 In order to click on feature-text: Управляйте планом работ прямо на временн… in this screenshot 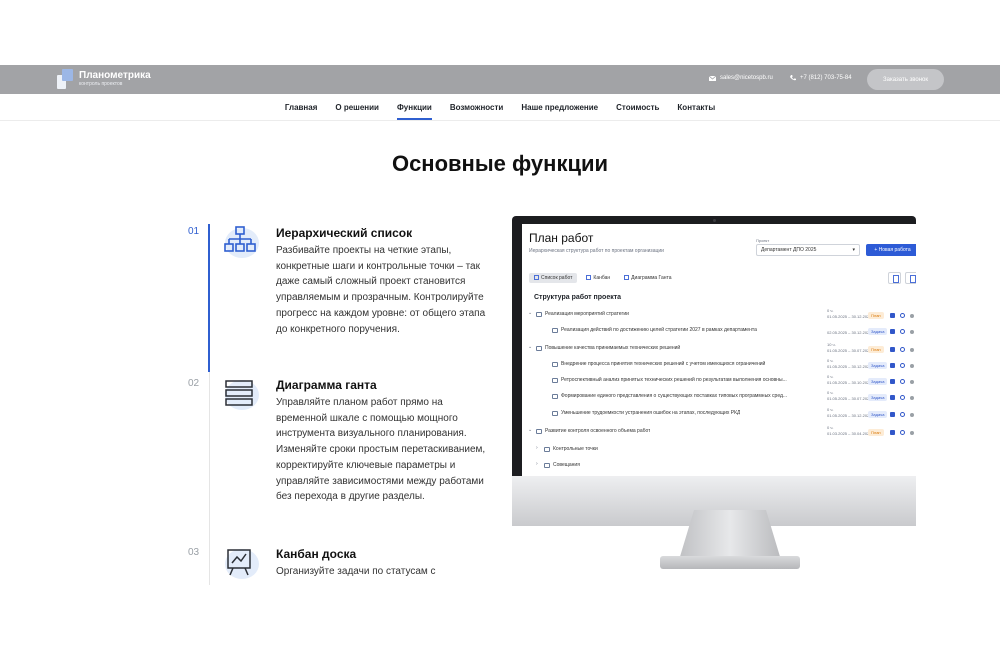, I will do `click(381, 450)`.